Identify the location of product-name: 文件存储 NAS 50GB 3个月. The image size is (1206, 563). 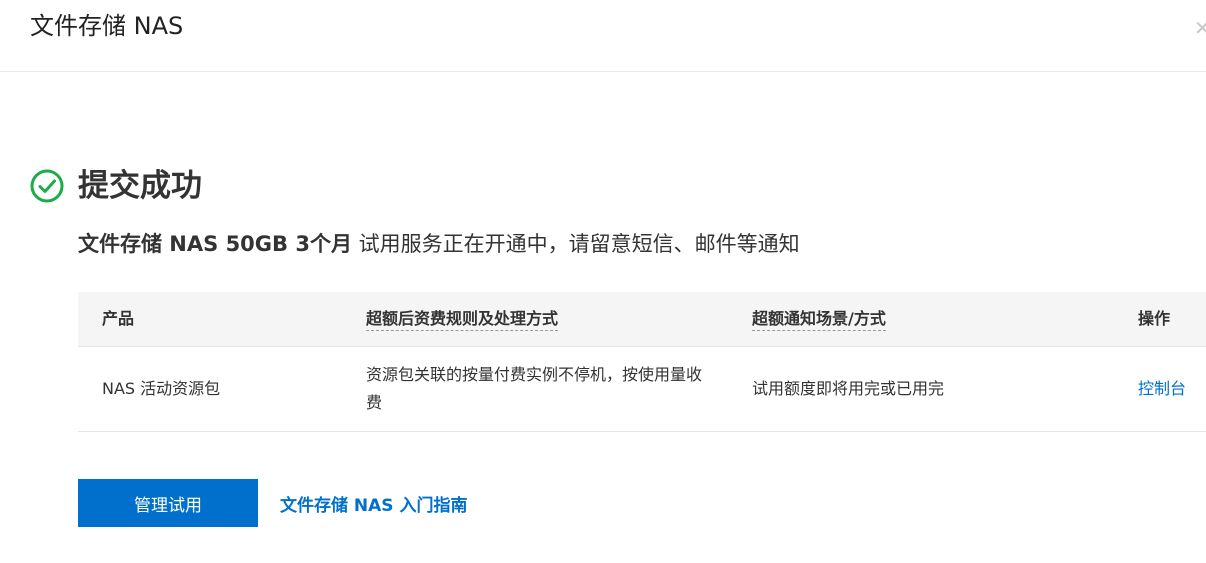
(215, 244).